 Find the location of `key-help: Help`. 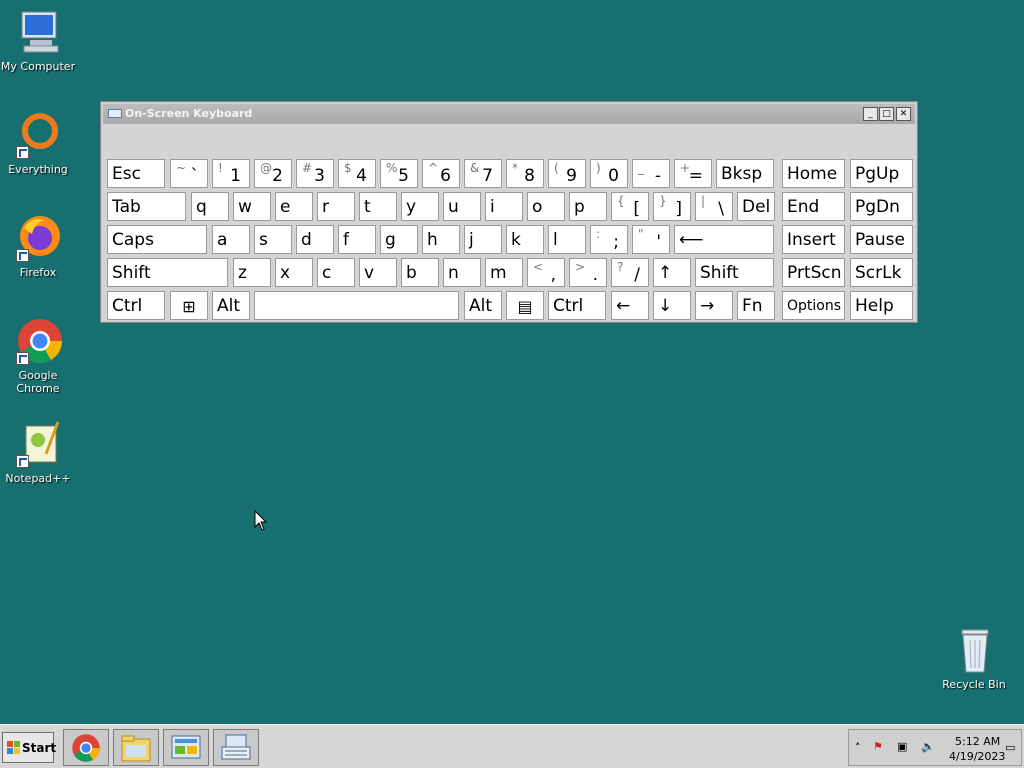

key-help: Help is located at coordinates (881, 305).